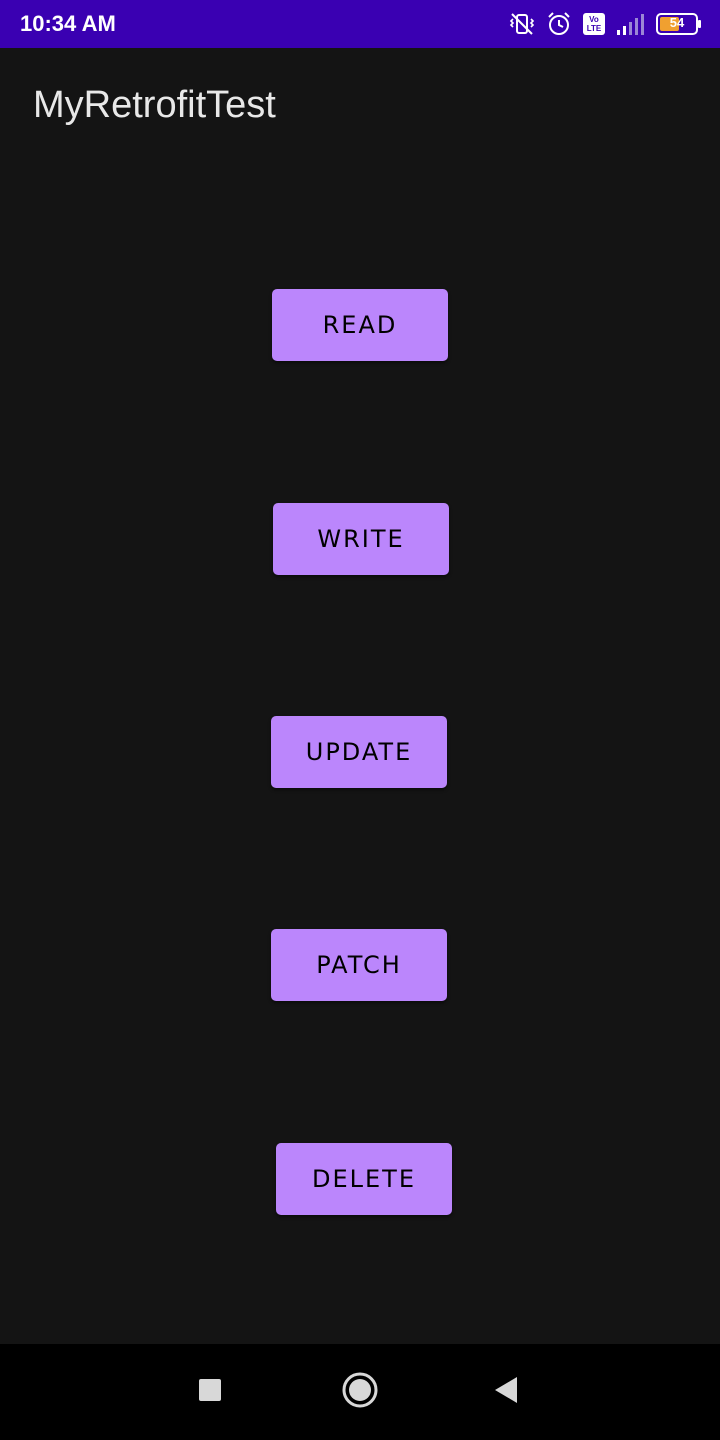  I want to click on back-icon, so click(506, 1392).